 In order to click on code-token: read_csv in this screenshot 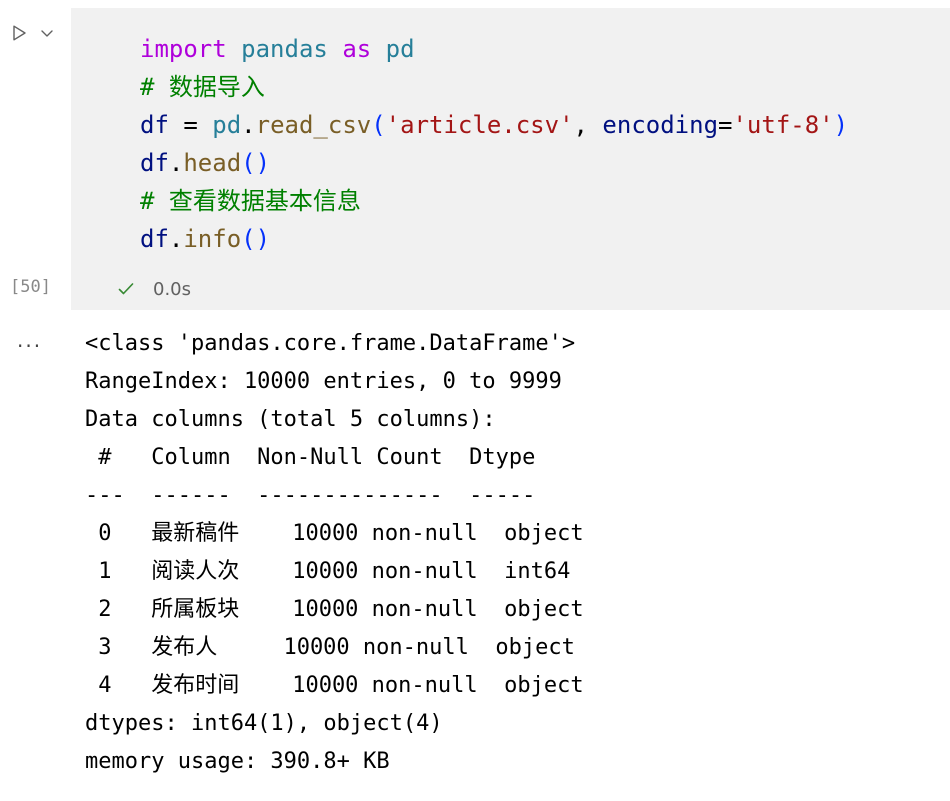, I will do `click(313, 125)`.